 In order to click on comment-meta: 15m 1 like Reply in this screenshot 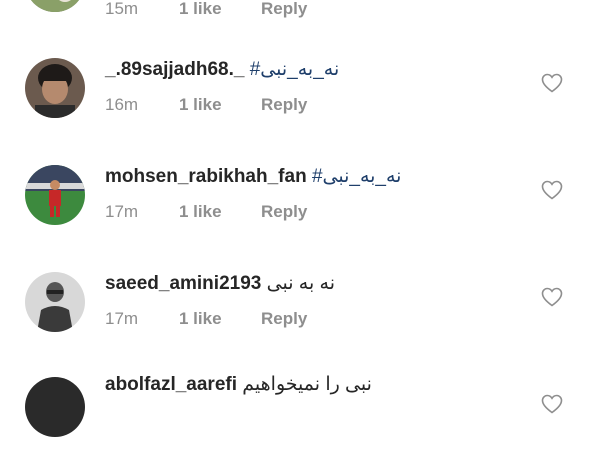, I will do `click(206, 10)`.